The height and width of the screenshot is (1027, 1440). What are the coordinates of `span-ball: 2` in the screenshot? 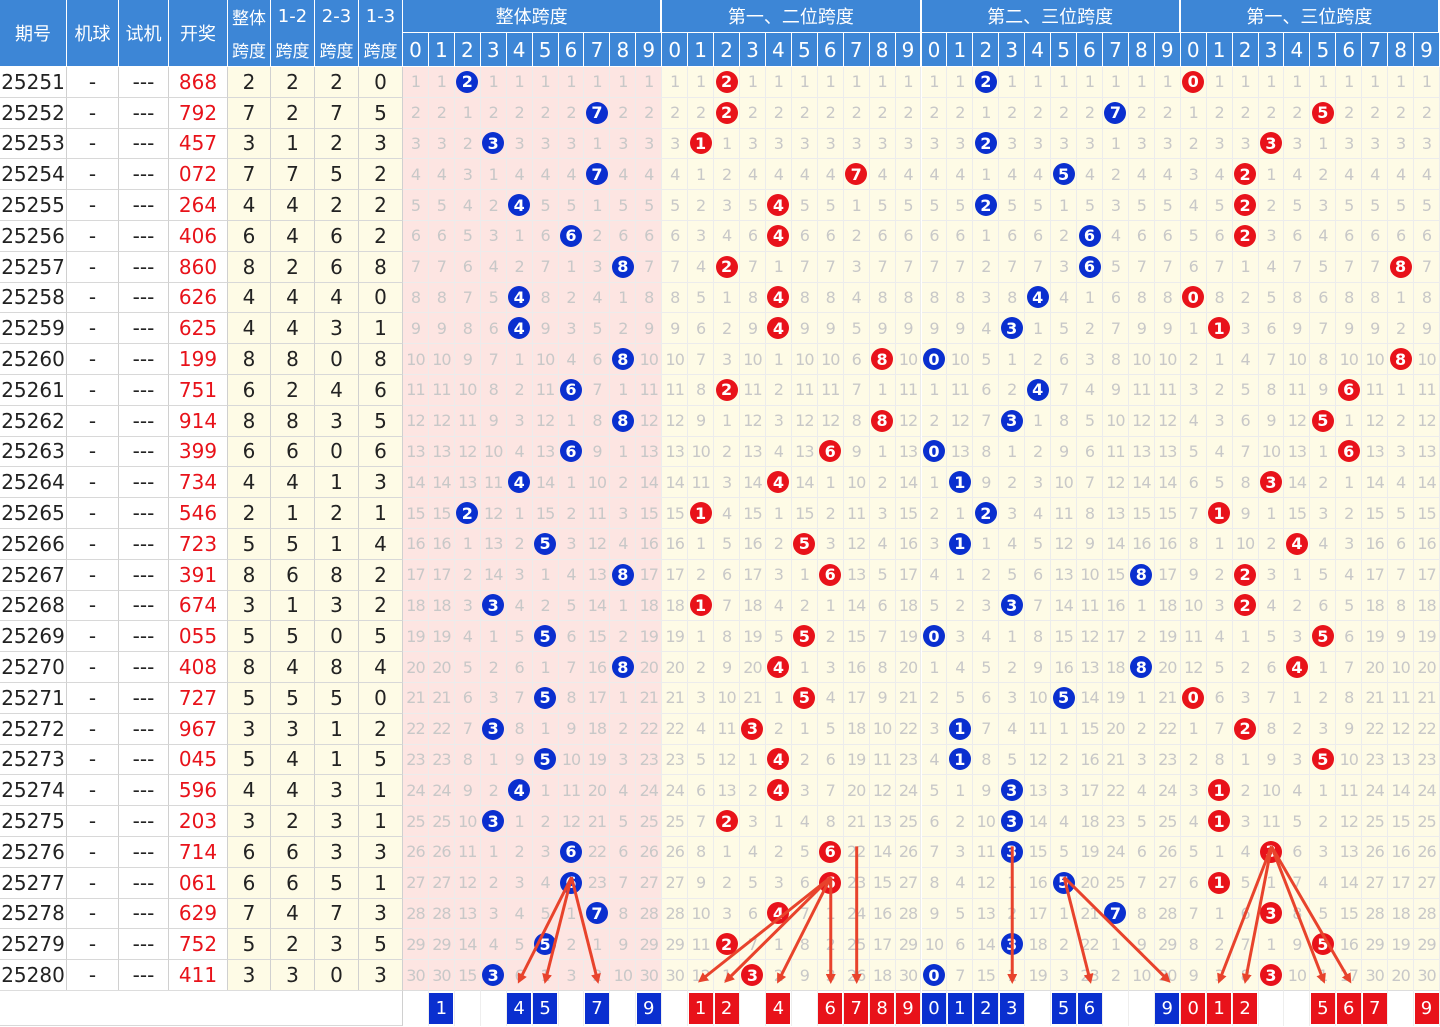 It's located at (1245, 205).